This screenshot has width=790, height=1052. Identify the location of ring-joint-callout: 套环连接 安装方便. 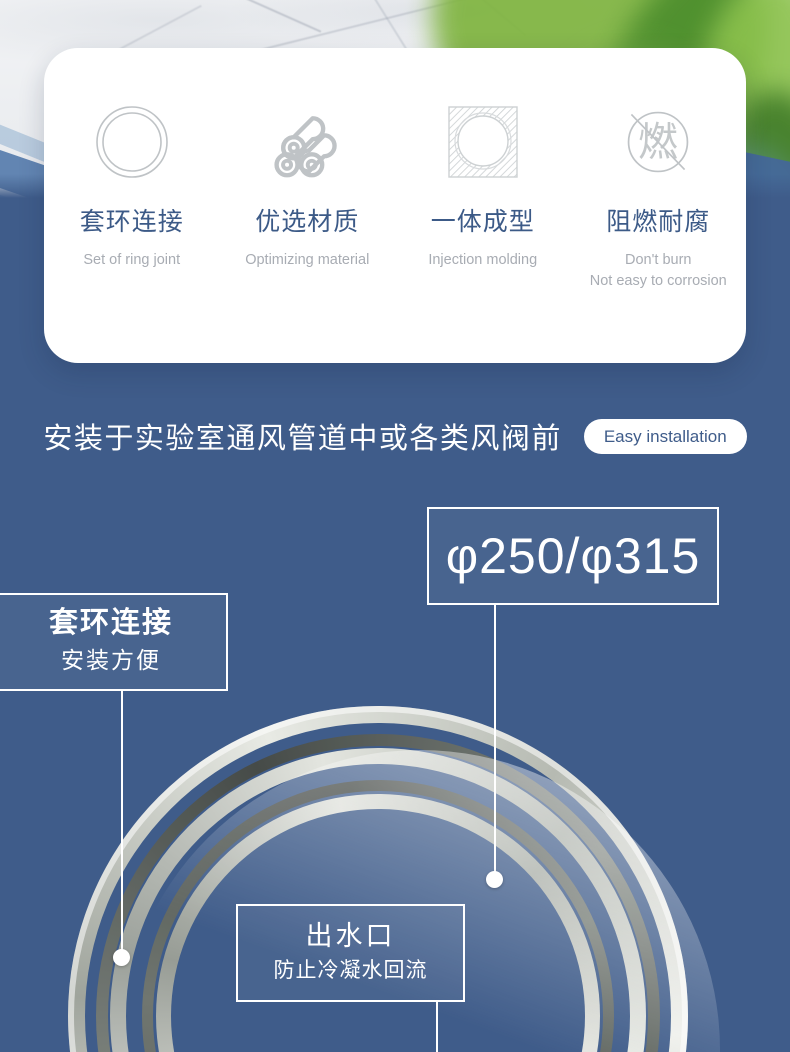
(114, 642).